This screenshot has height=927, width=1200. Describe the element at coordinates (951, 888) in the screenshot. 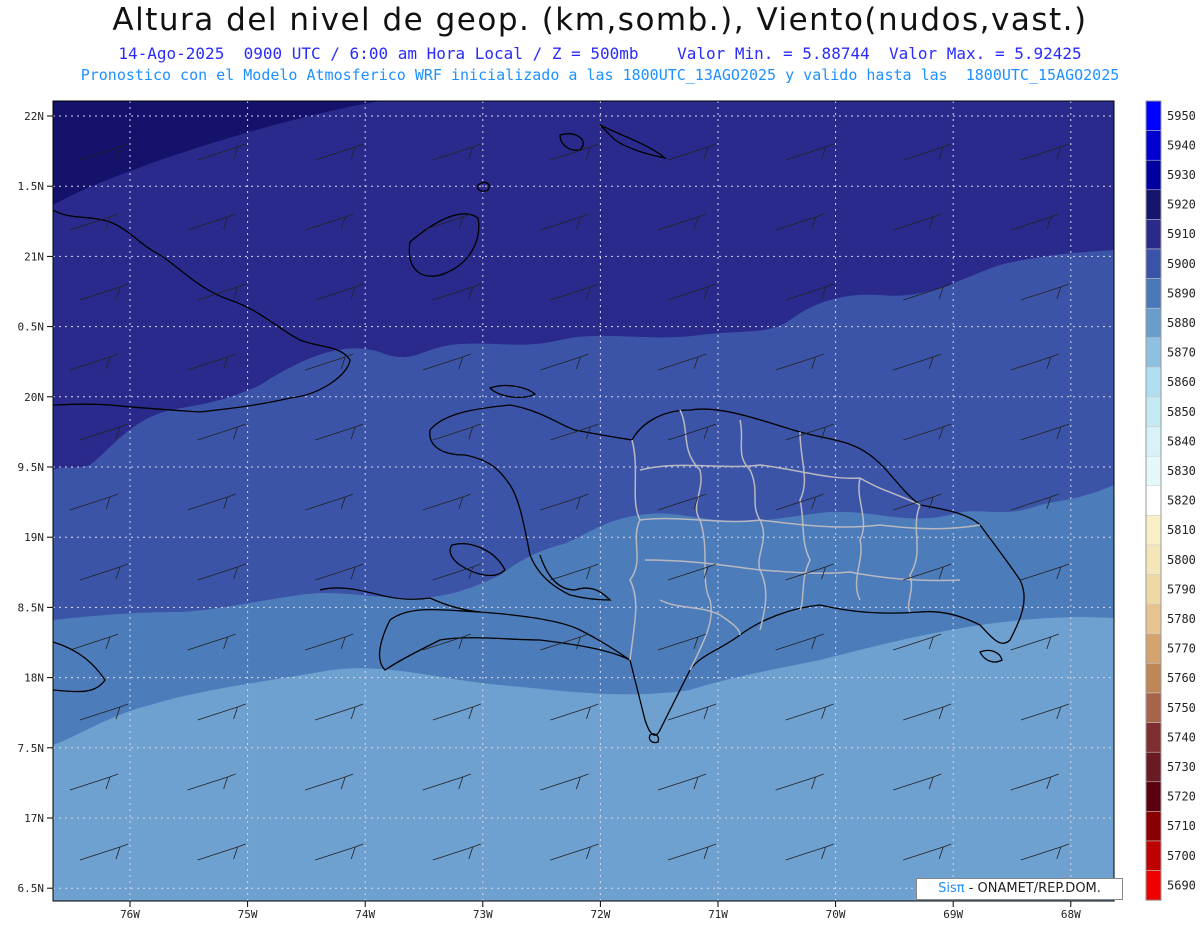

I see `sispi-logo: Sisπ` at that location.